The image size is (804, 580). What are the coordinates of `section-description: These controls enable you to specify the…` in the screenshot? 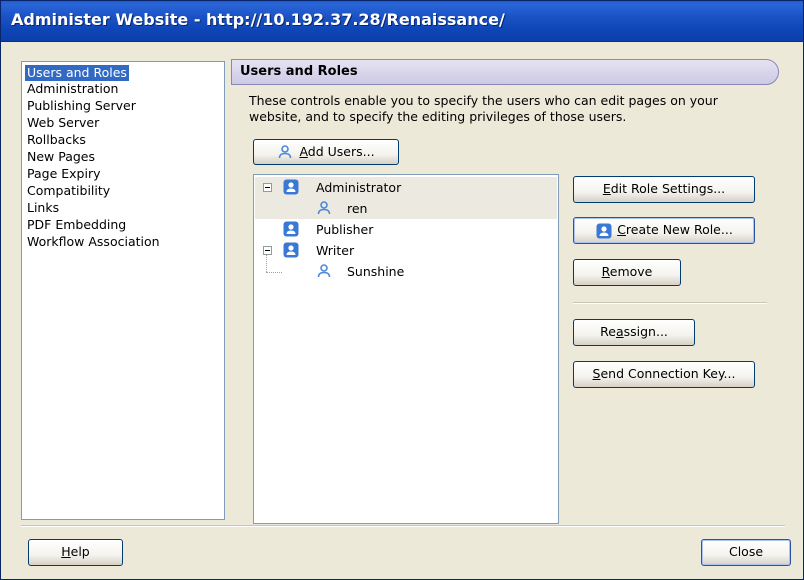 It's located at (483, 108).